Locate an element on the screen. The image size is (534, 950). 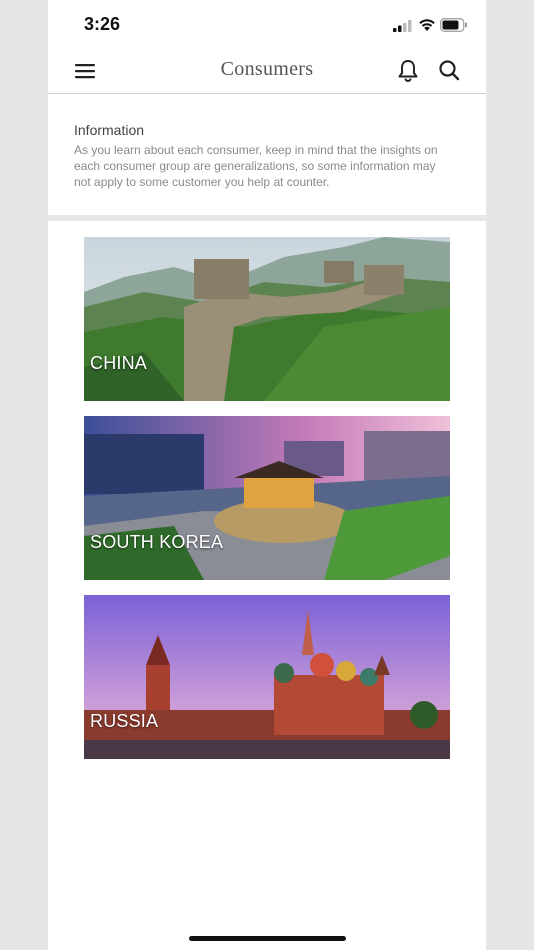
home-indicator is located at coordinates (267, 938).